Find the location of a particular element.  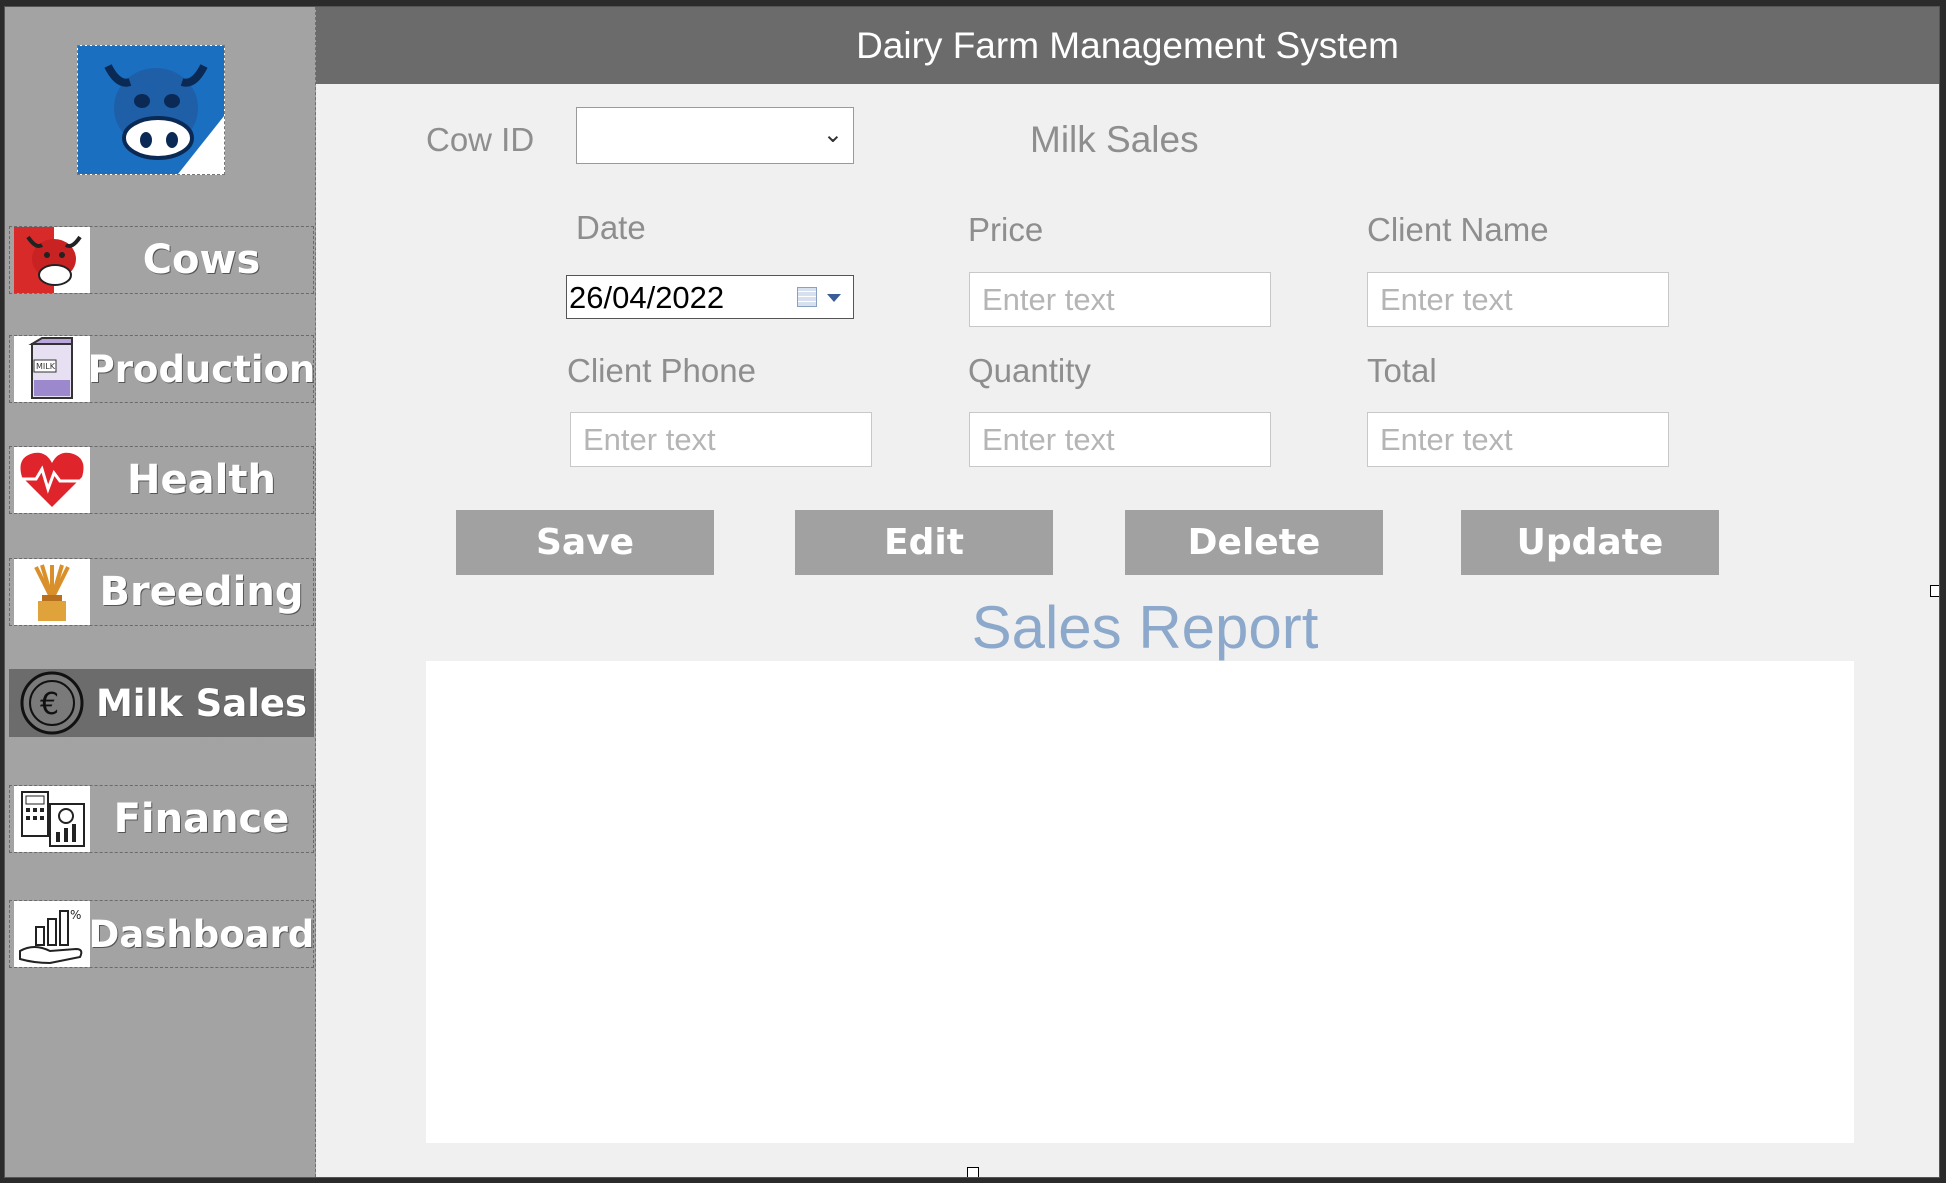

total-label: Total is located at coordinates (1402, 370).